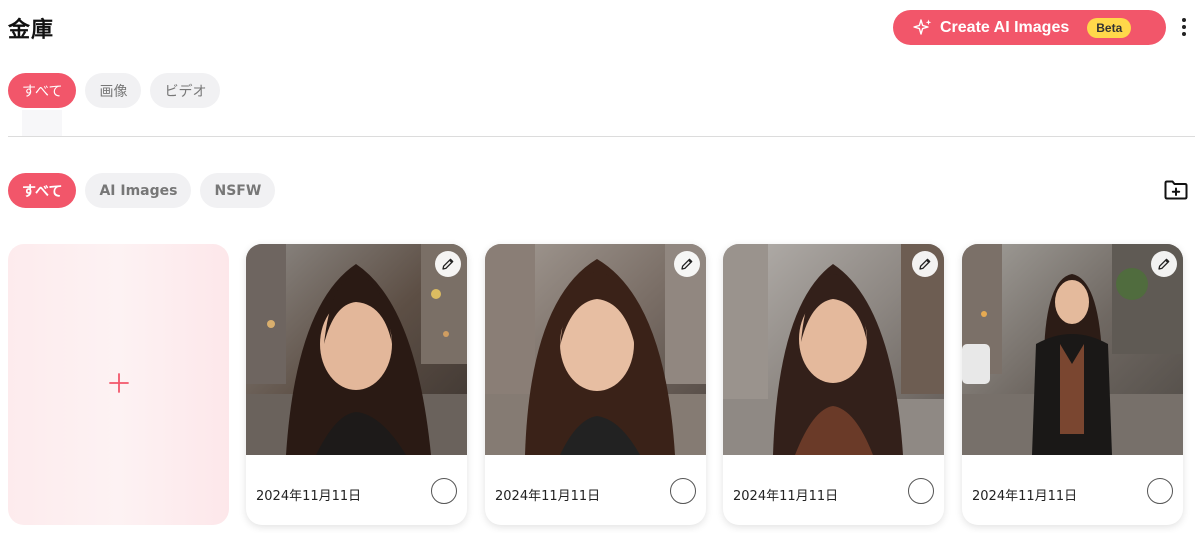  What do you see at coordinates (1109, 27) in the screenshot?
I see `beta-badge: Beta` at bounding box center [1109, 27].